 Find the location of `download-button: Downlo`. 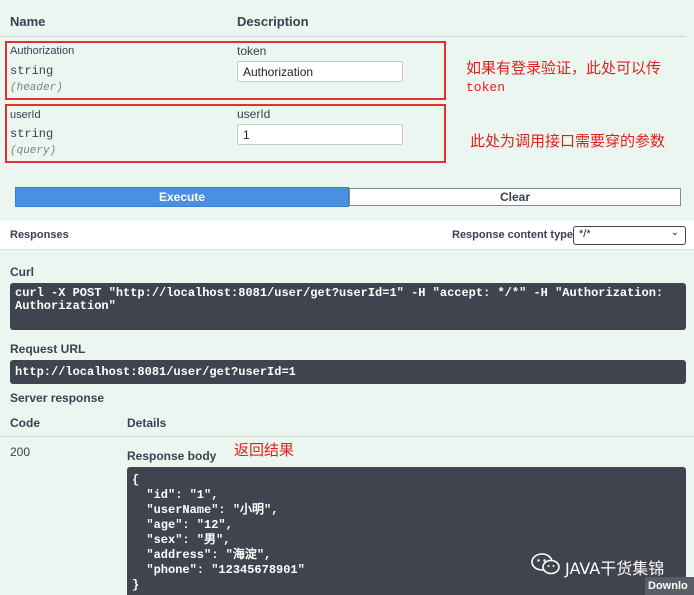

download-button: Downlo is located at coordinates (669, 586).